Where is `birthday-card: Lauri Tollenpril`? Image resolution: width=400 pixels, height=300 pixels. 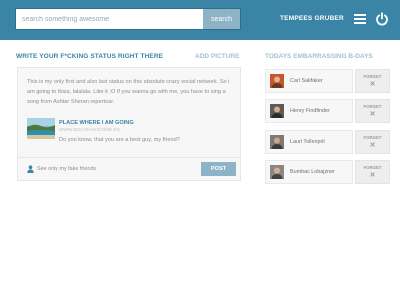
birthday-card: Lauri Tollenpril is located at coordinates (309, 142).